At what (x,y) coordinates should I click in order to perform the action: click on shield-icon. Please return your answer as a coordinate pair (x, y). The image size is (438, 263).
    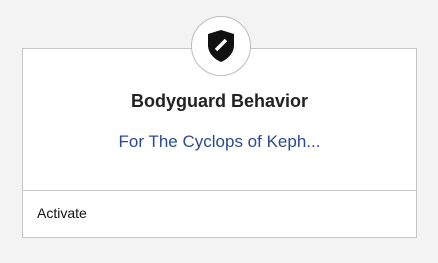
    Looking at the image, I should click on (221, 46).